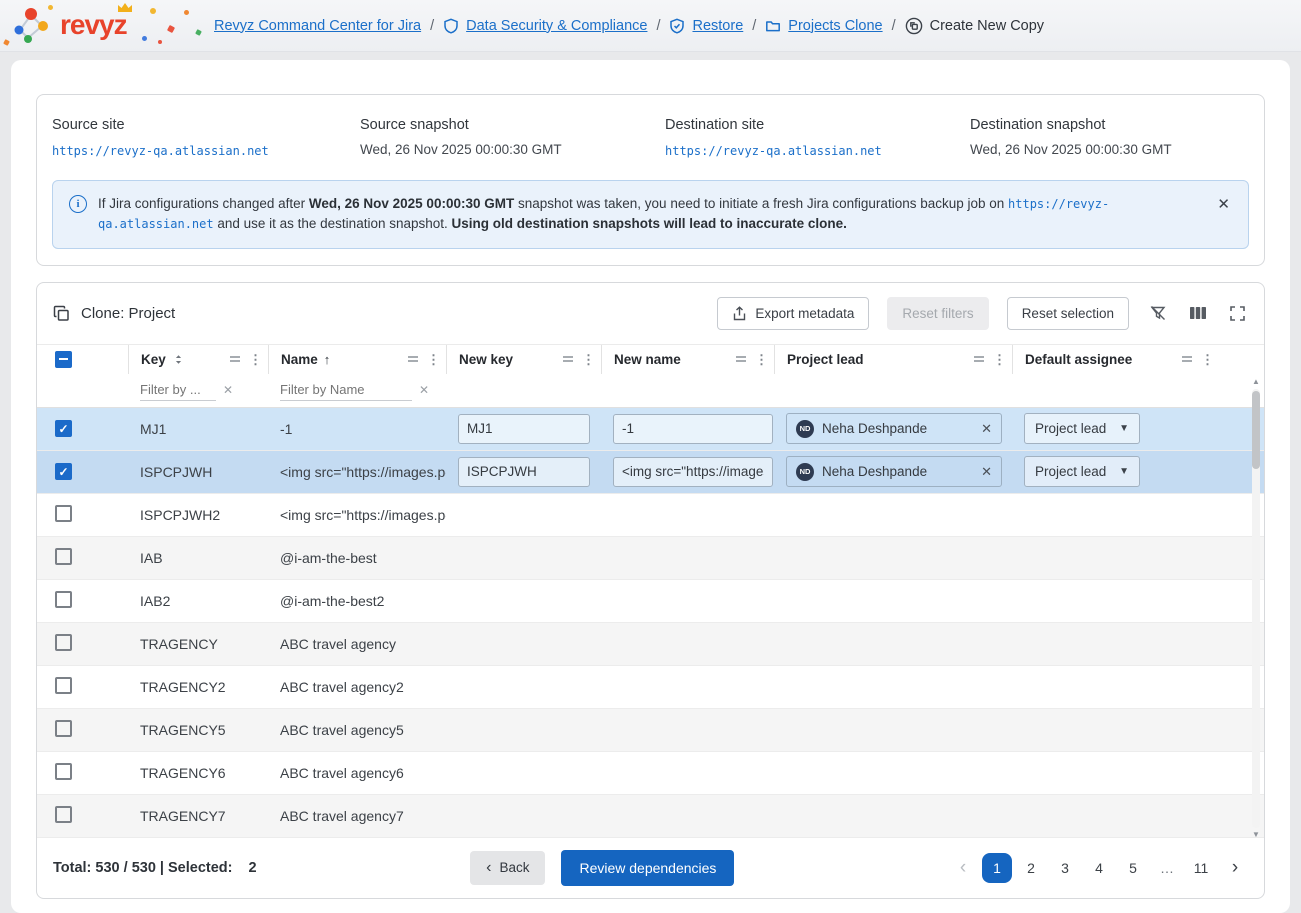 The height and width of the screenshot is (913, 1301). I want to click on back-button: ‹ Back, so click(508, 867).